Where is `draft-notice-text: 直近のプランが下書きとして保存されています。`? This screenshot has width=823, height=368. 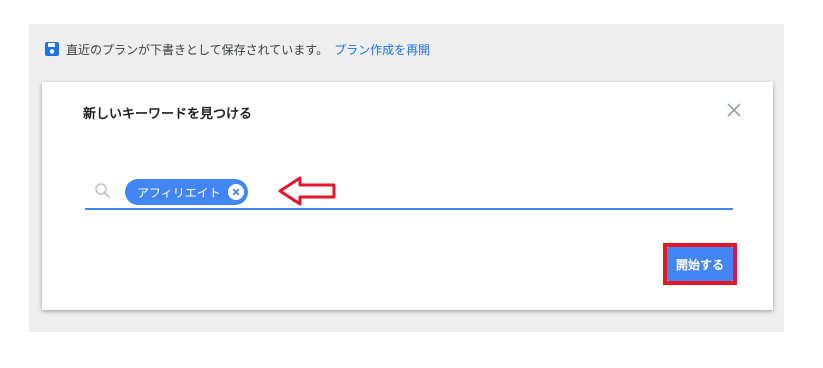 draft-notice-text: 直近のプランが下書きとして保存されています。 is located at coordinates (197, 49).